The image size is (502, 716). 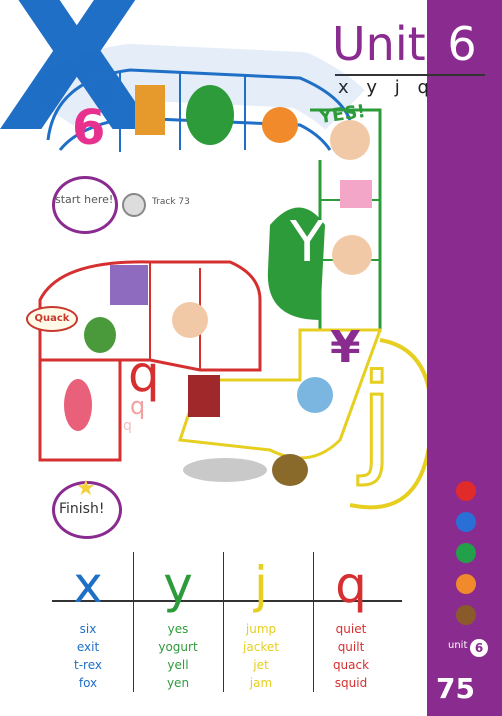 I want to click on footer-unit-number: 6, so click(x=479, y=648).